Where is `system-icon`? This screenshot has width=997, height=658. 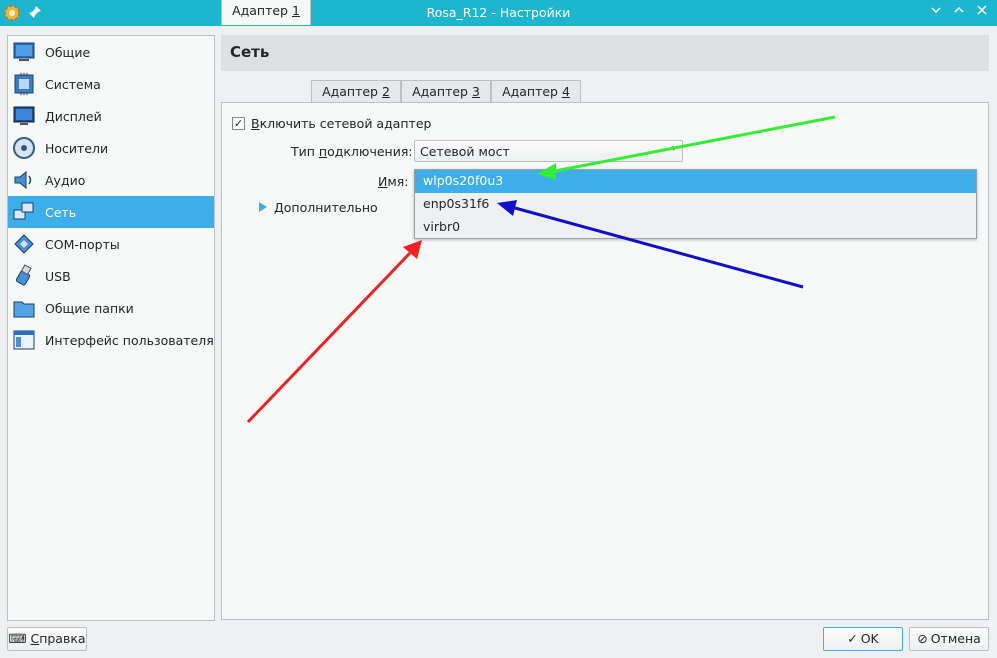
system-icon is located at coordinates (24, 84).